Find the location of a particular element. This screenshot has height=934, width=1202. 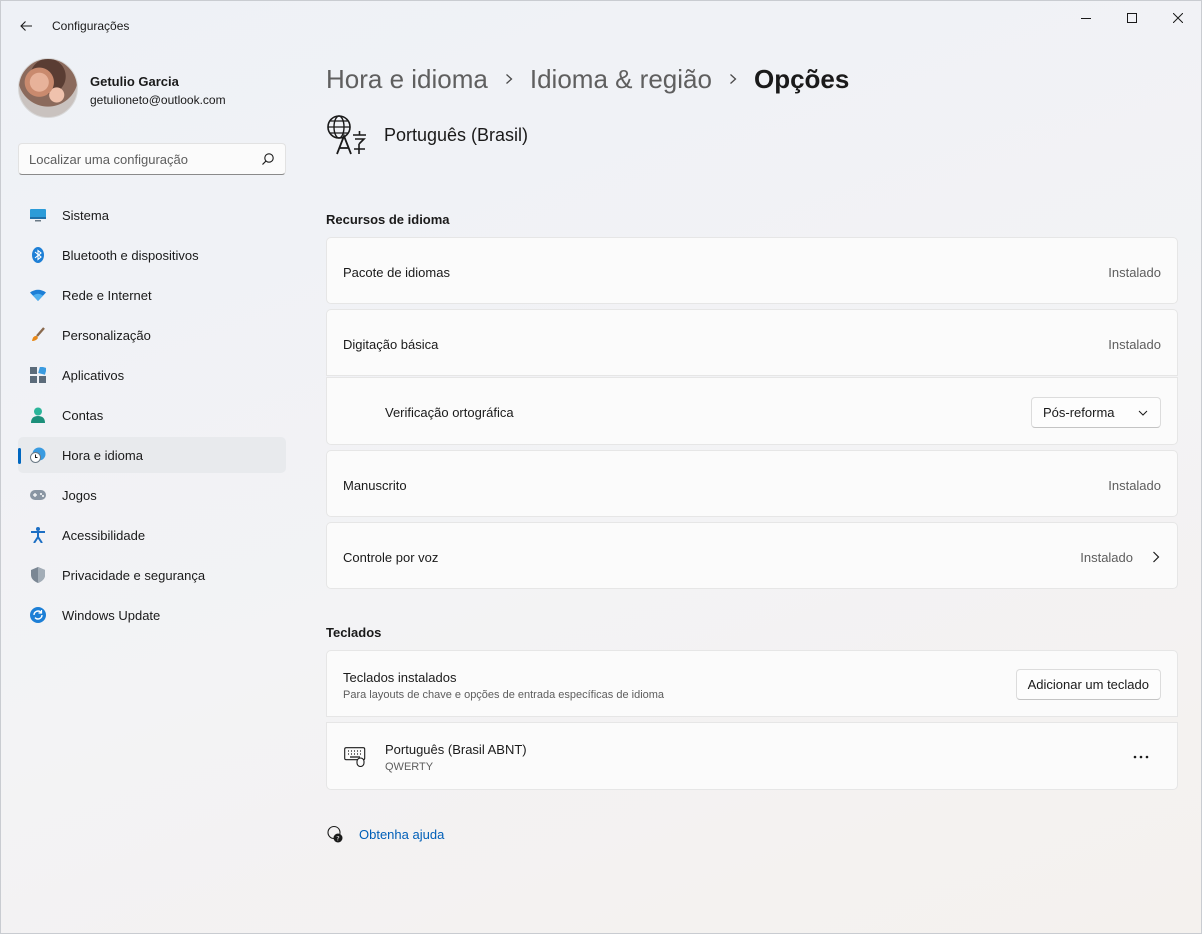

row-label: Teclados instalados is located at coordinates (400, 677).